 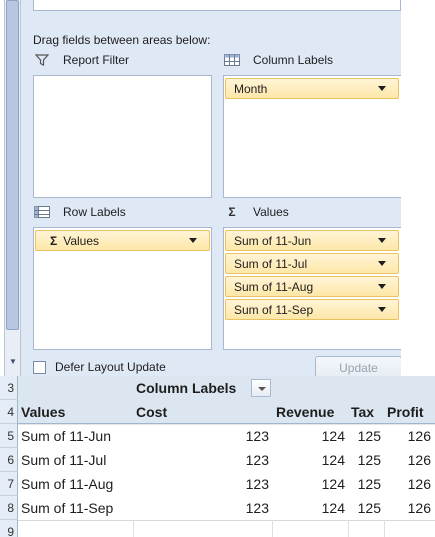 I want to click on field-sum-11-aug: Sum of 11-Aug, so click(x=312, y=286).